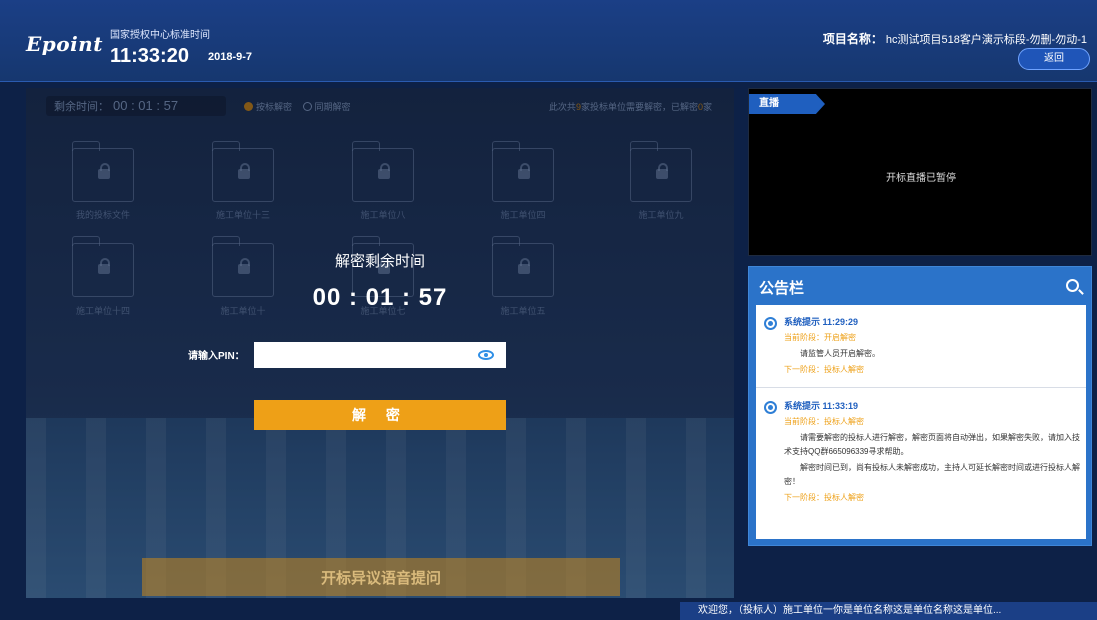  Describe the element at coordinates (380, 355) in the screenshot. I see `pin-input` at that location.